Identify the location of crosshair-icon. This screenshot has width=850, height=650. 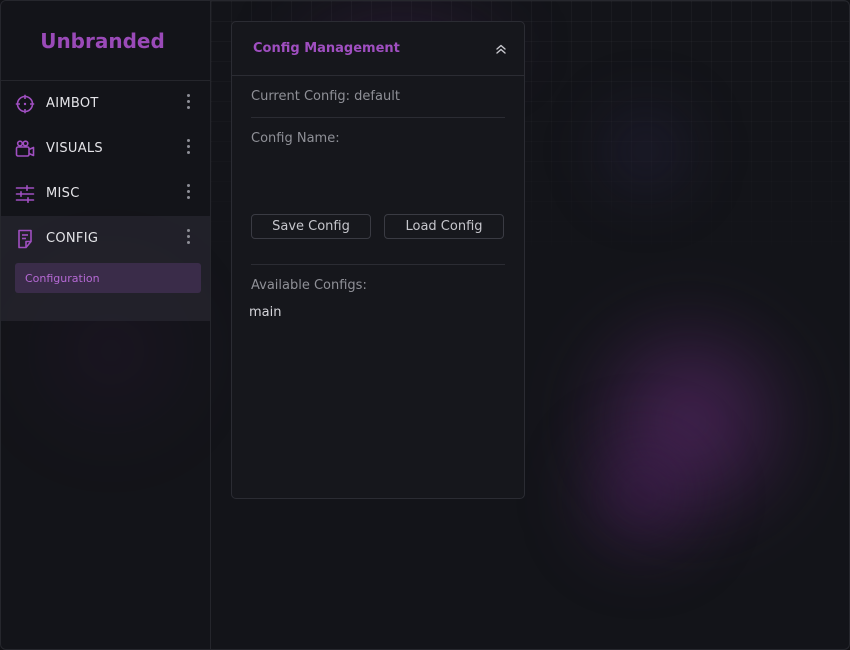
(25, 104).